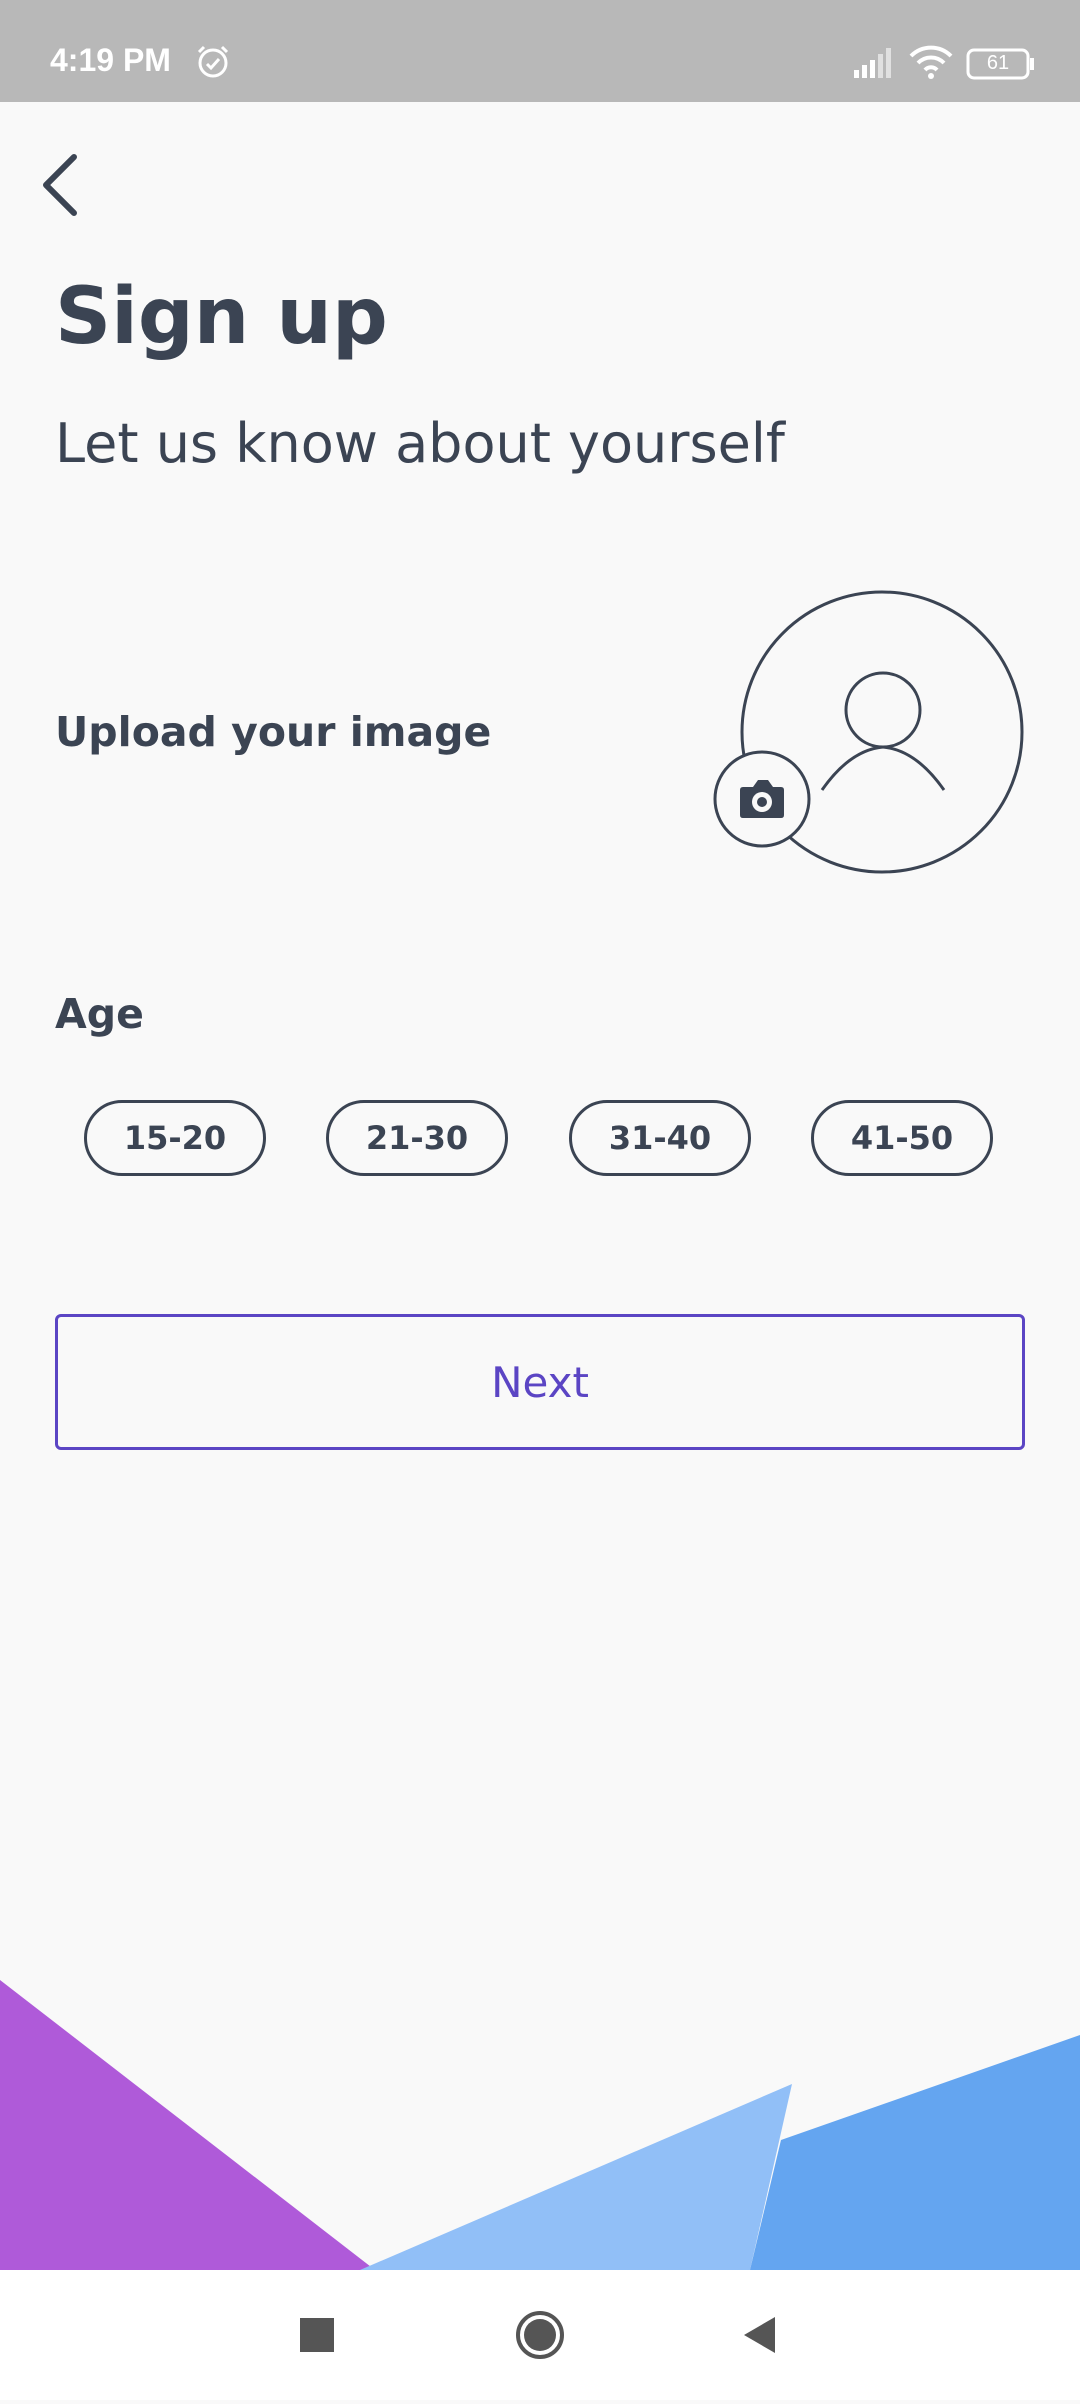 The width and height of the screenshot is (1080, 2404). I want to click on page-title: Sign up, so click(221, 317).